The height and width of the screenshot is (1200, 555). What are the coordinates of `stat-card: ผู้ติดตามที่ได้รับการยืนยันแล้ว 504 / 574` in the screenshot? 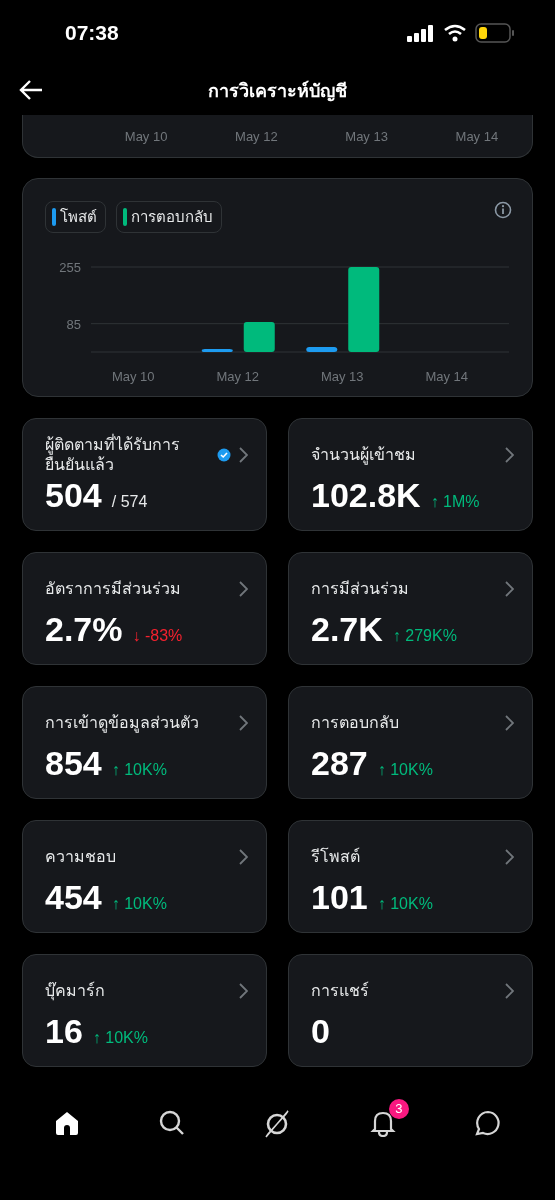 It's located at (144, 474).